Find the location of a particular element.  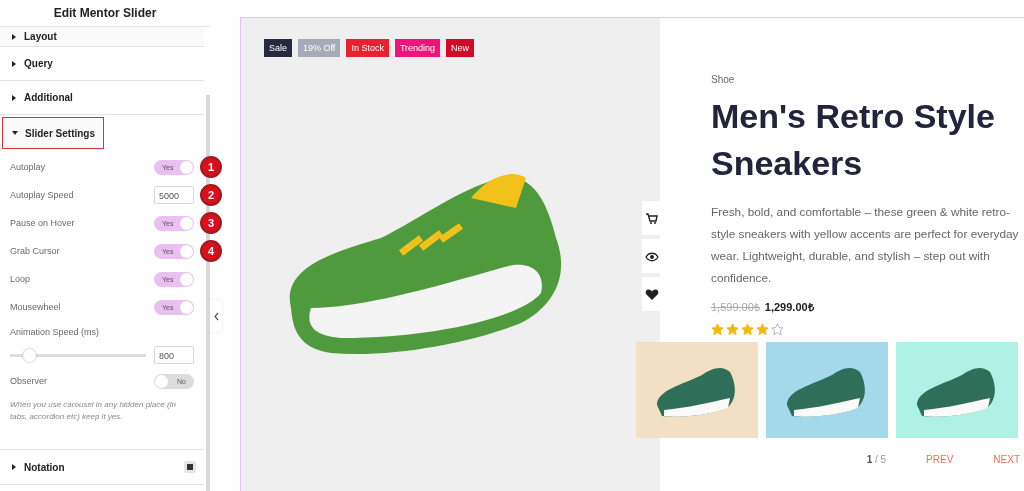

help-text: When you use carousel in any hidden place (in tabs, accordion etc) keep it yes. is located at coordinates (93, 411).